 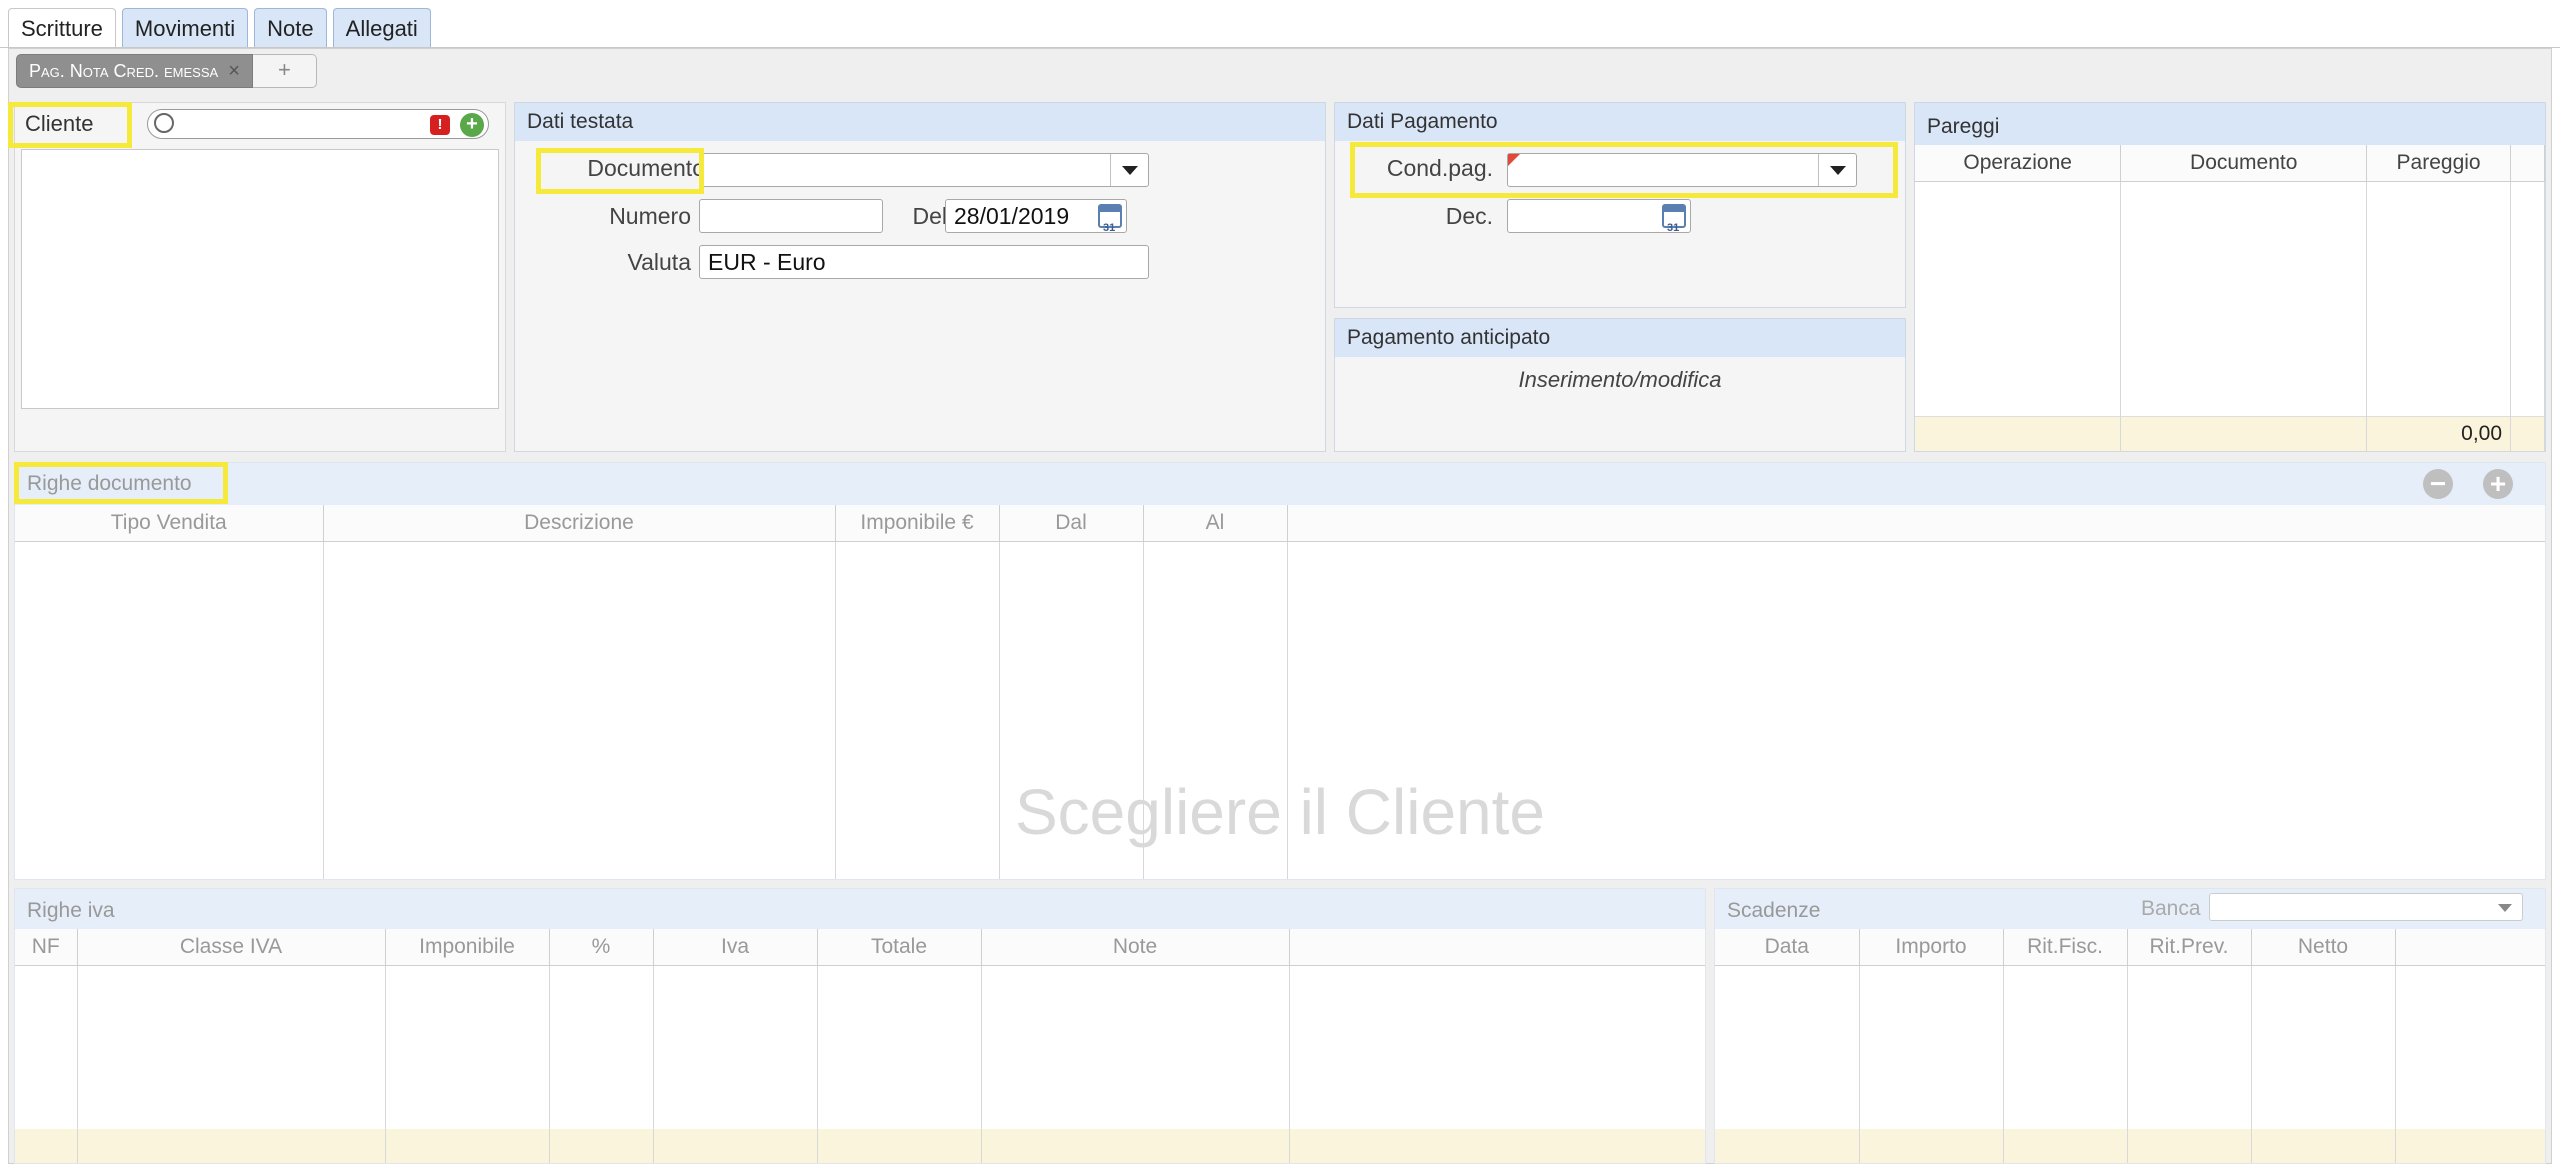 I want to click on col-descrizione: Descrizione, so click(x=579, y=523).